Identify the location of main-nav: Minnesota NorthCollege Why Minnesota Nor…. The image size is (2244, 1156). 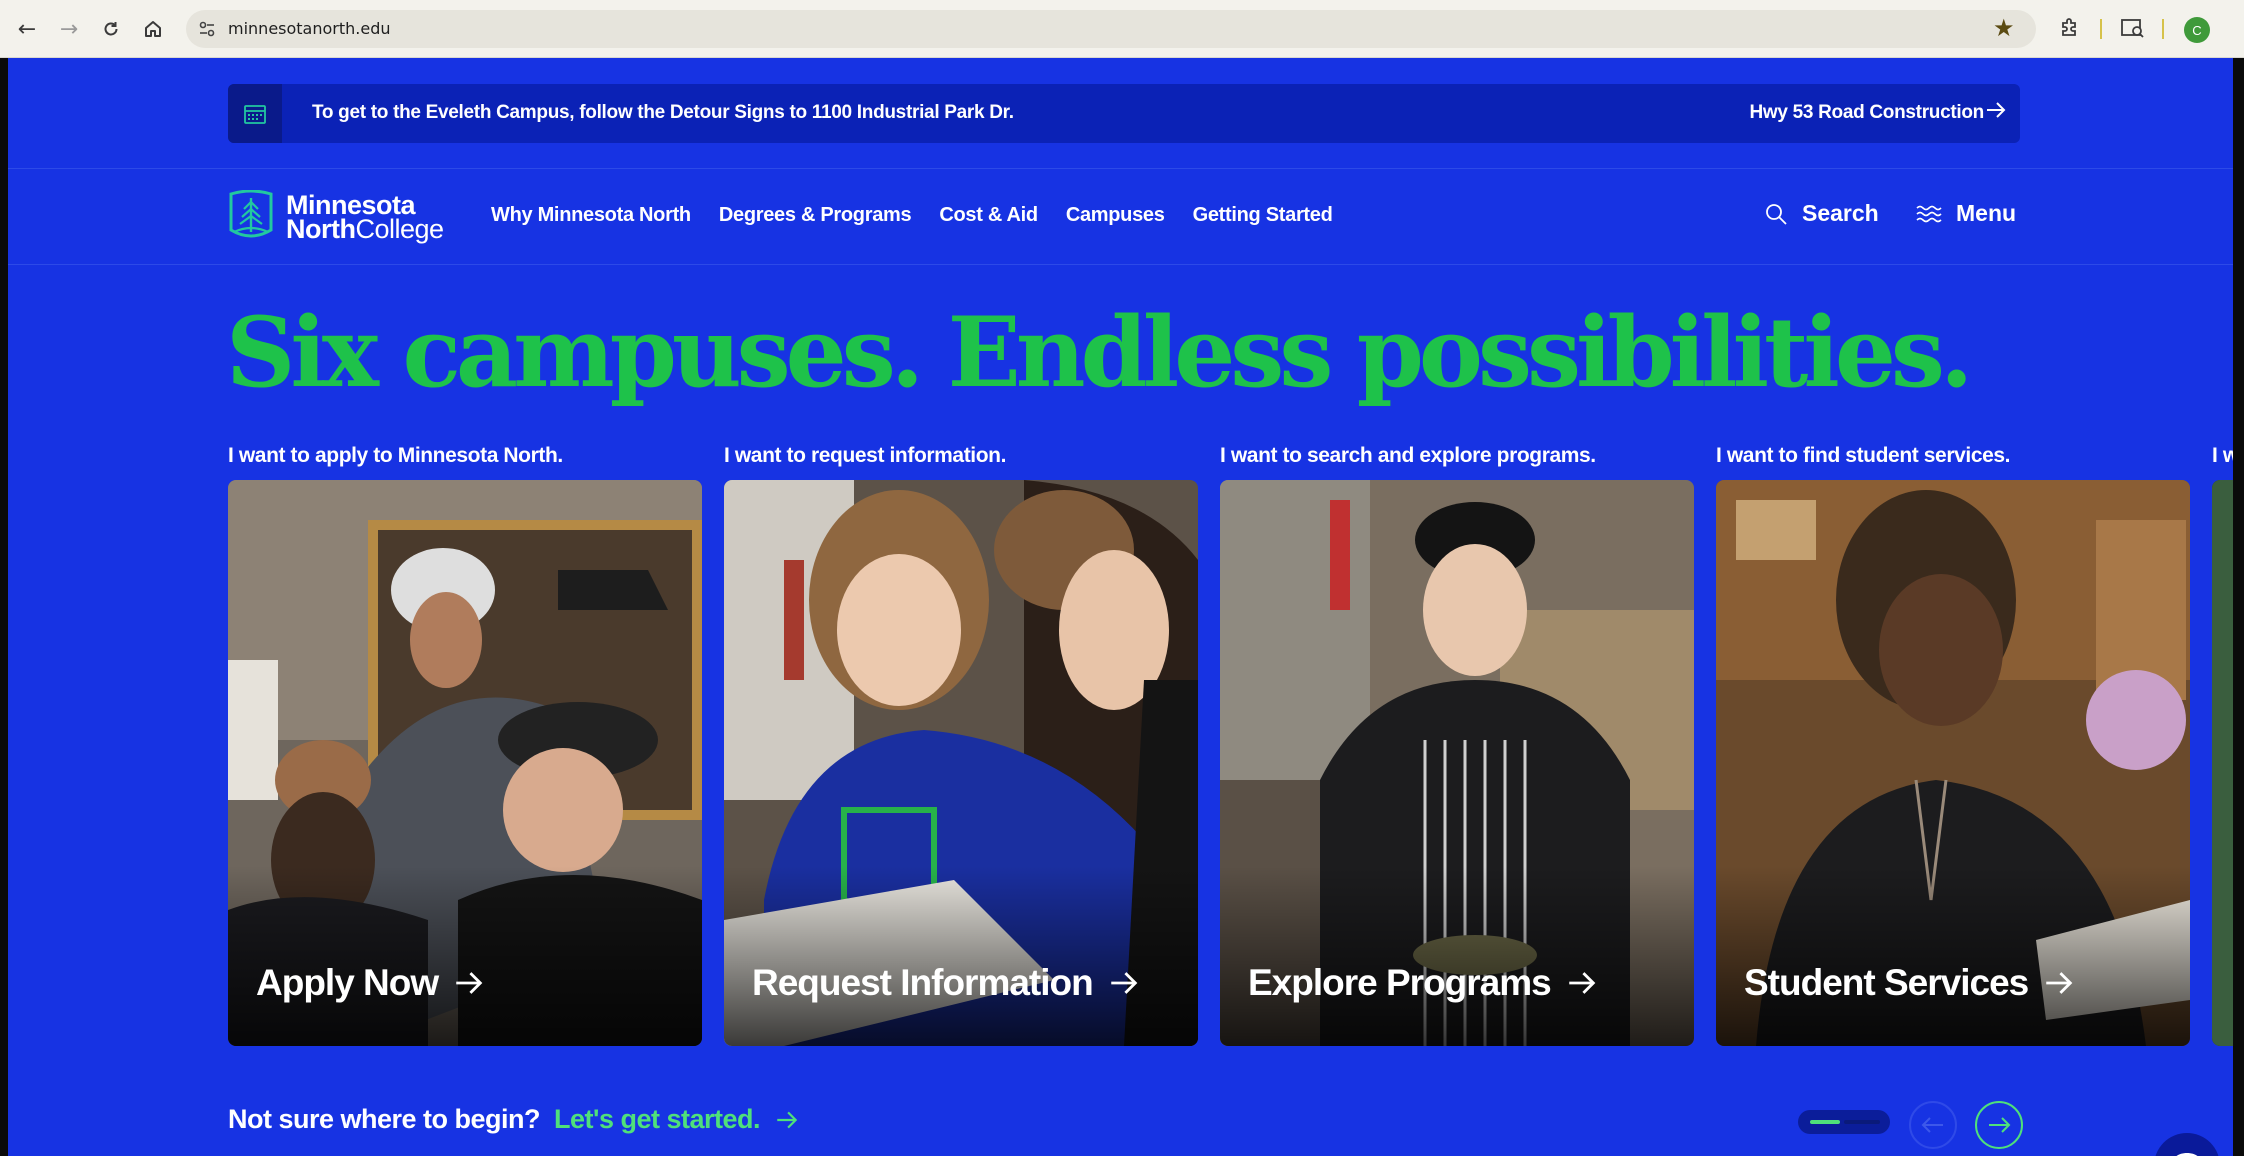
(1128, 218).